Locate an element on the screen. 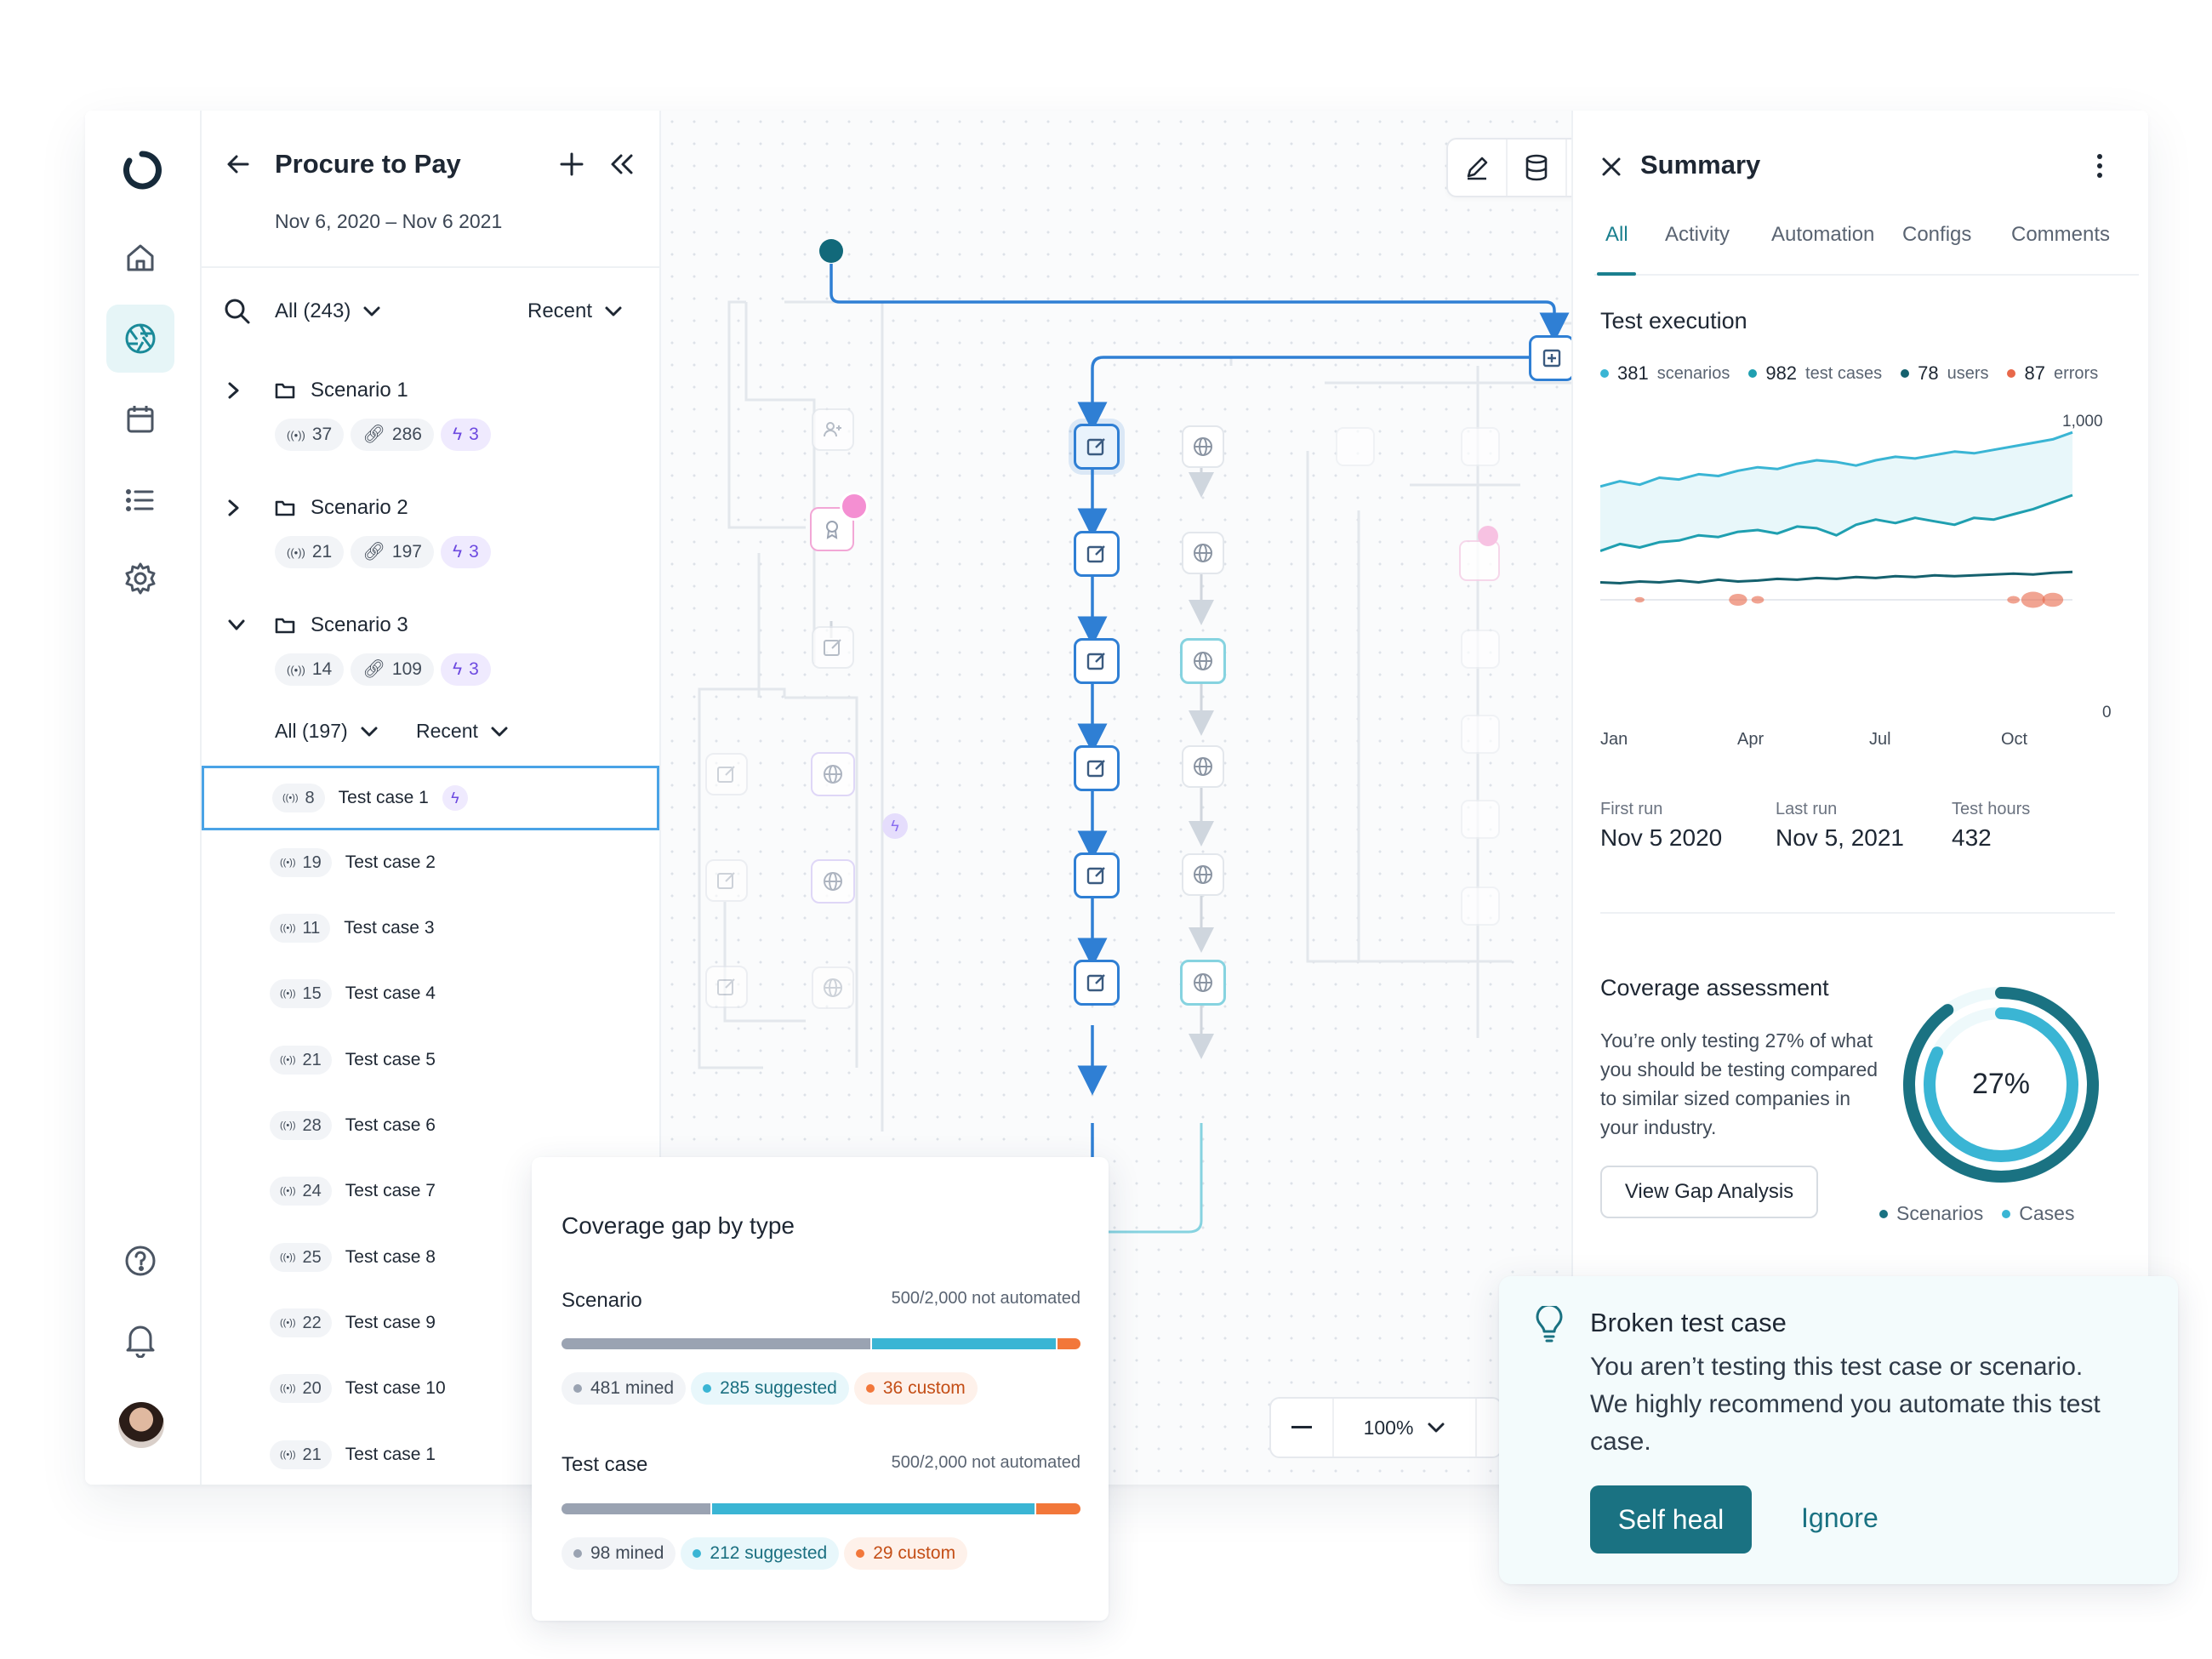  tab-activity: Activity is located at coordinates (1697, 235).